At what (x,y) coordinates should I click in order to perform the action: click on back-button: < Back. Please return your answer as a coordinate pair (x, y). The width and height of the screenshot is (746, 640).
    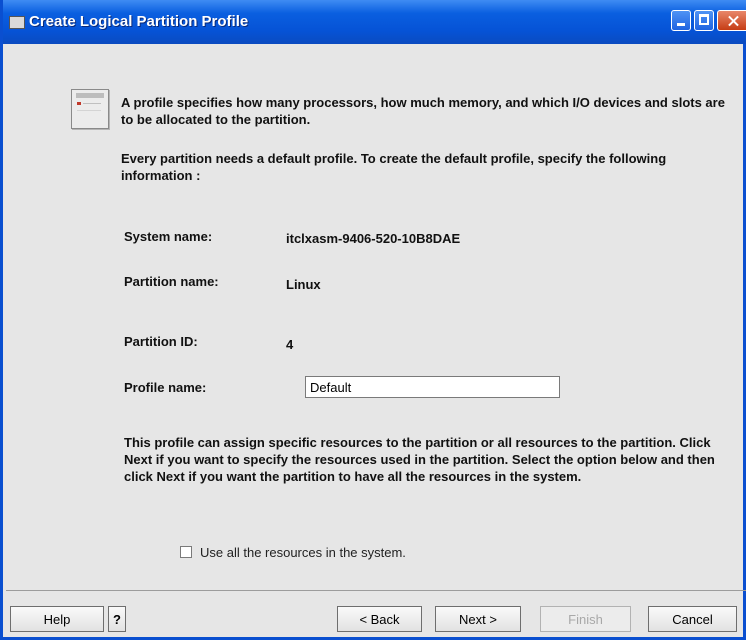
    Looking at the image, I should click on (379, 619).